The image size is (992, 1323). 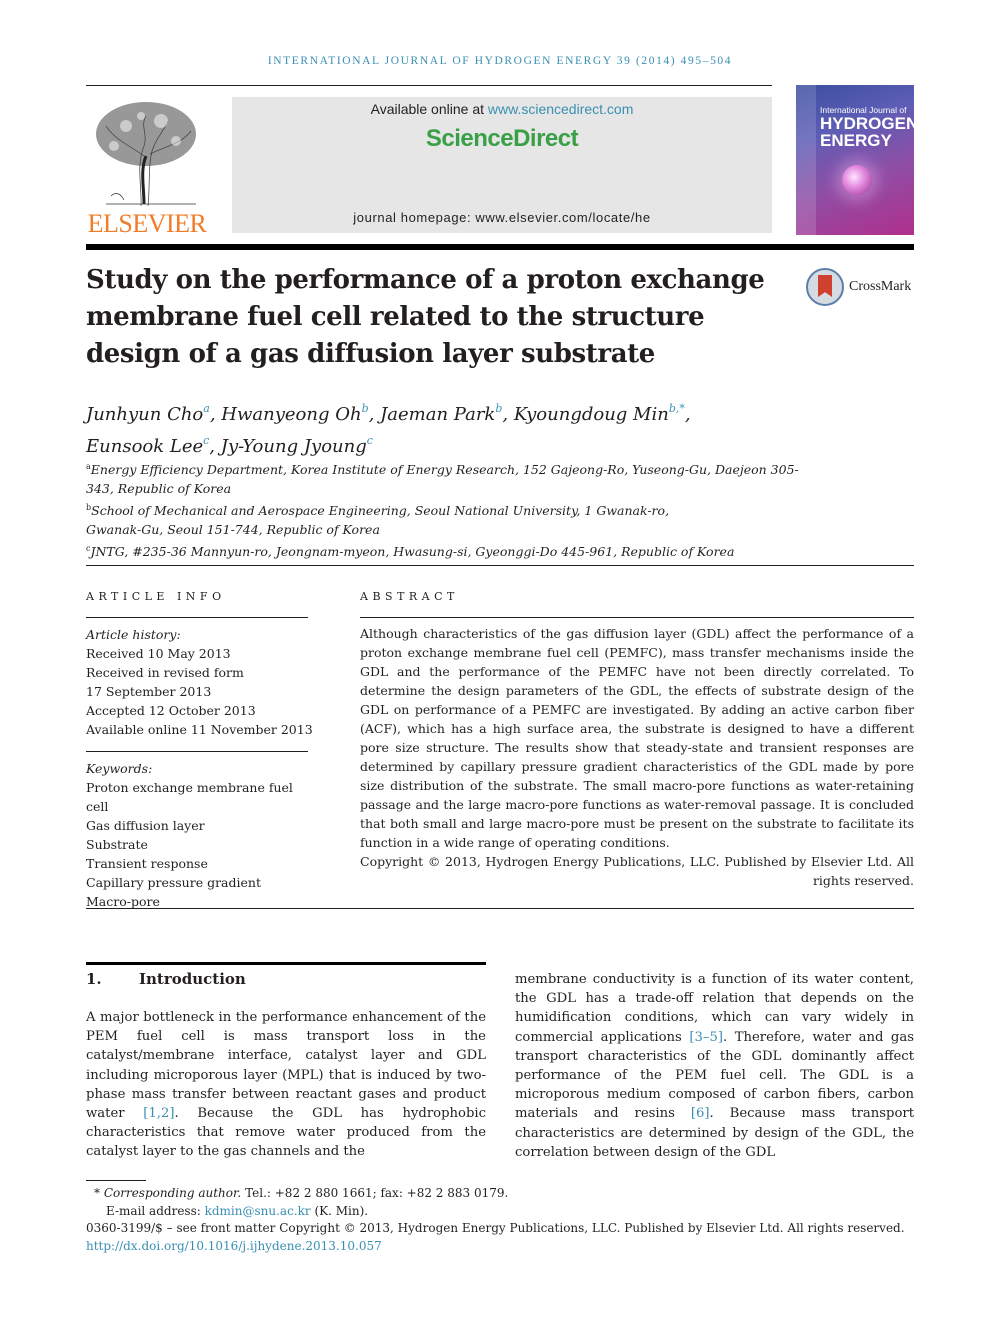 I want to click on sciencedirect-link: www.sciencedirect.com, so click(x=561, y=109).